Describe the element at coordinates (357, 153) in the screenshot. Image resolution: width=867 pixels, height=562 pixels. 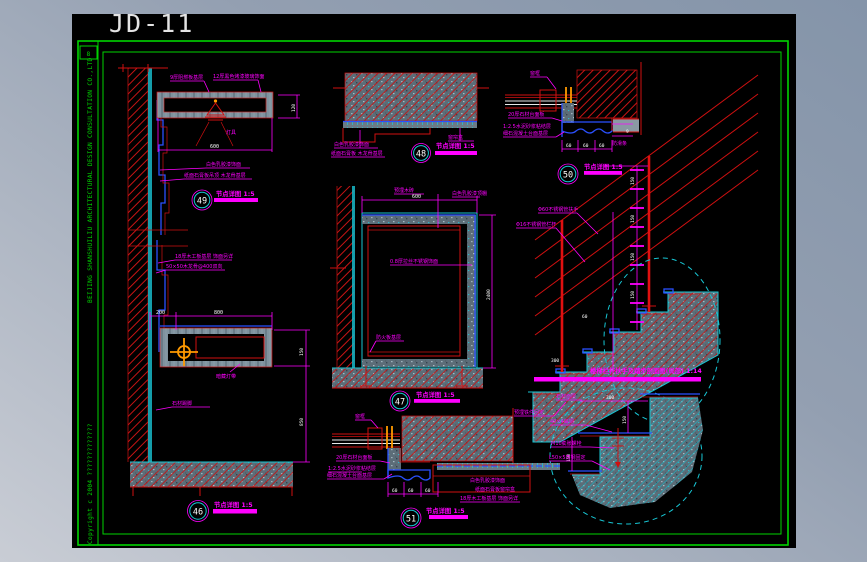
I see `annotation-label: 纸面石膏板 木龙骨基层` at that location.